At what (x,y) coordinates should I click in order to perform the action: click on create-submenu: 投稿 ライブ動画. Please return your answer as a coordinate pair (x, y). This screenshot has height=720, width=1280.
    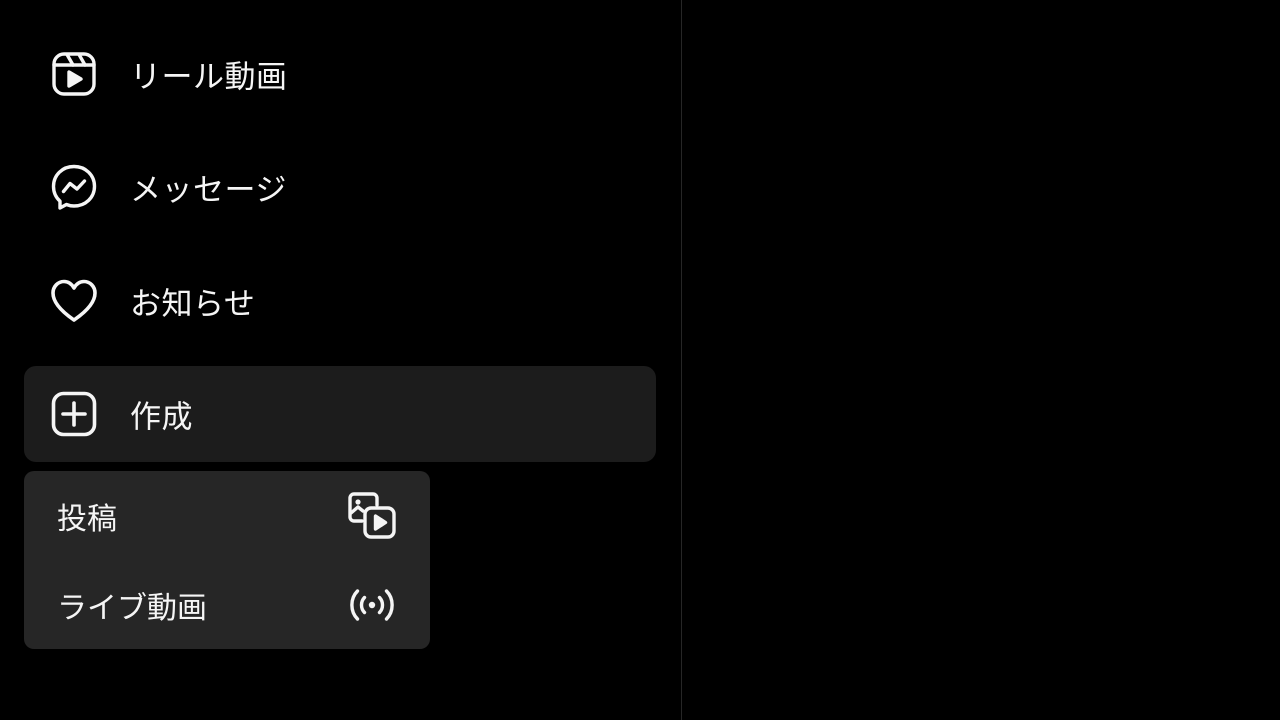
    Looking at the image, I should click on (227, 560).